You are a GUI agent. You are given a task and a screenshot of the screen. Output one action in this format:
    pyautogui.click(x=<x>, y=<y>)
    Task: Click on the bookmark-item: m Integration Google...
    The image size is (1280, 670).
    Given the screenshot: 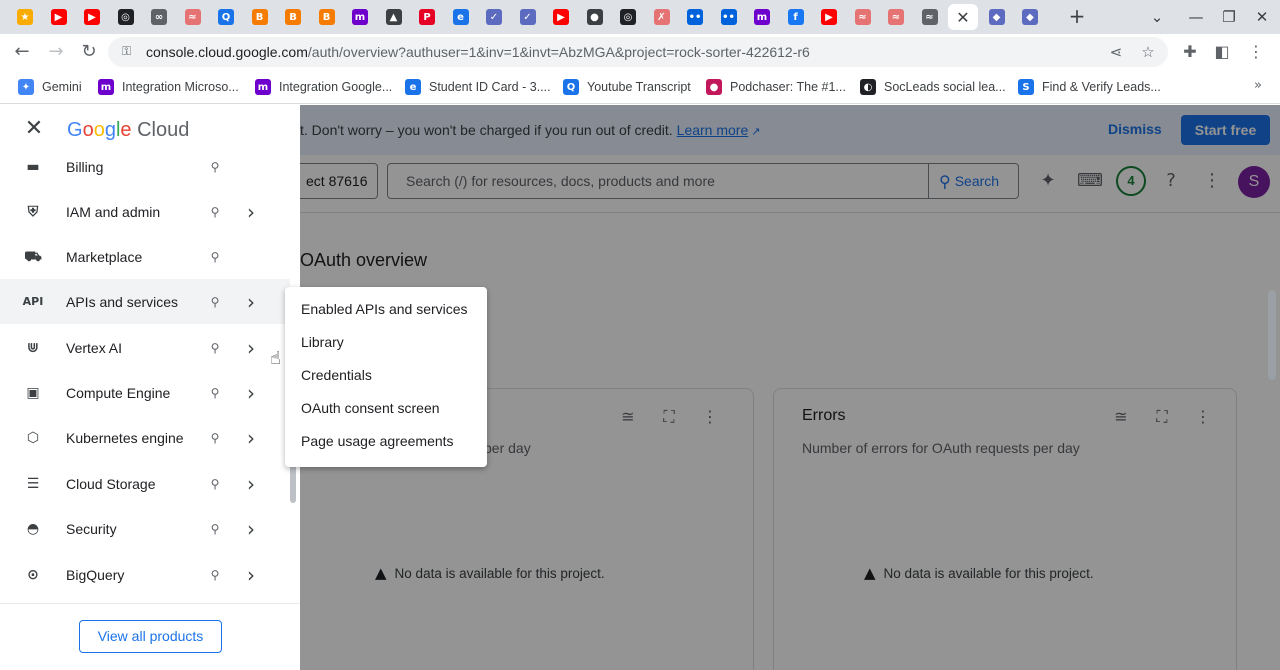 What is the action you would take?
    pyautogui.click(x=323, y=87)
    